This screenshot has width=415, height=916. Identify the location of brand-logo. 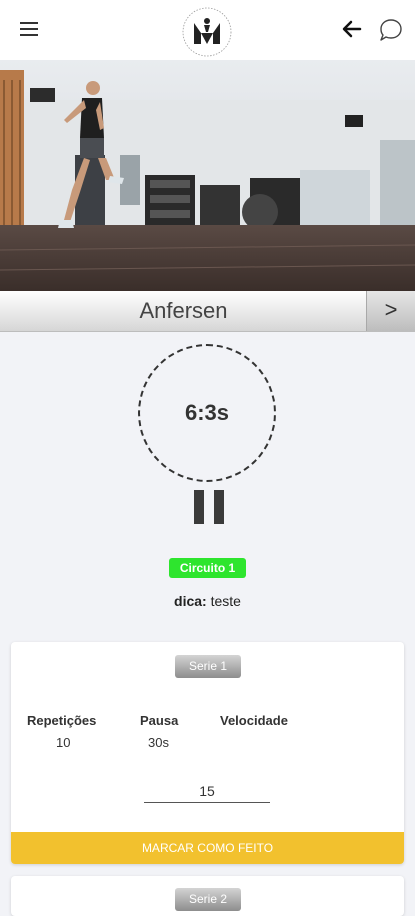
(207, 32).